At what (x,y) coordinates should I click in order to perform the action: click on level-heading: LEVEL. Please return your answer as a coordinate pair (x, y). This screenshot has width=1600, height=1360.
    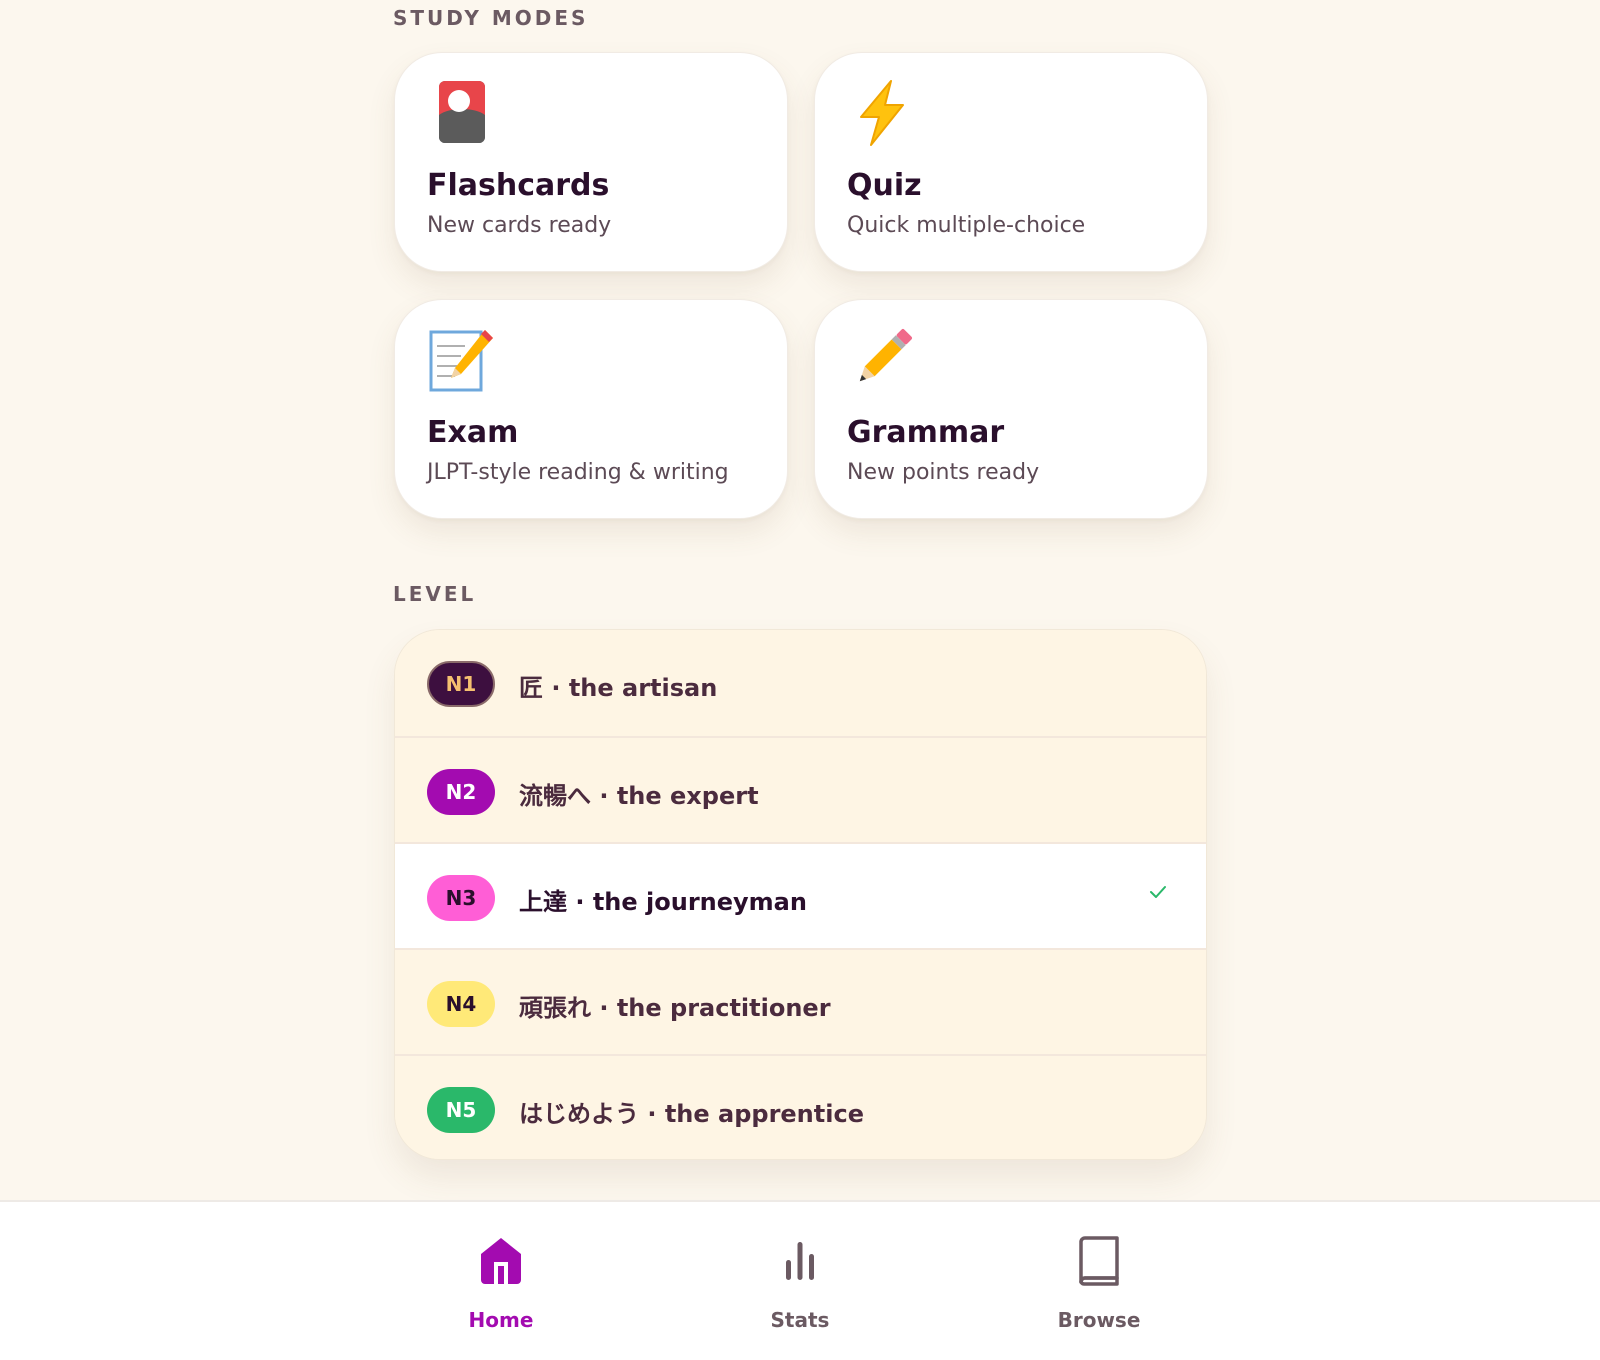
    Looking at the image, I should click on (435, 594).